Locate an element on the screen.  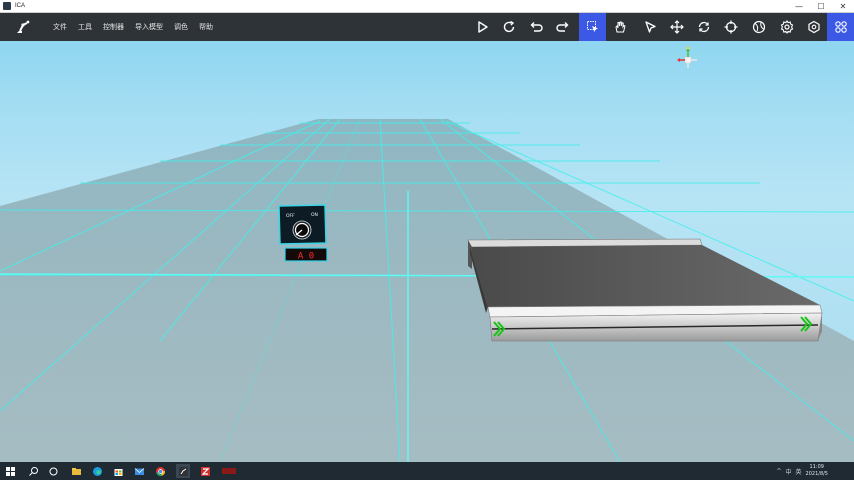
rotate-button is located at coordinates (703, 27).